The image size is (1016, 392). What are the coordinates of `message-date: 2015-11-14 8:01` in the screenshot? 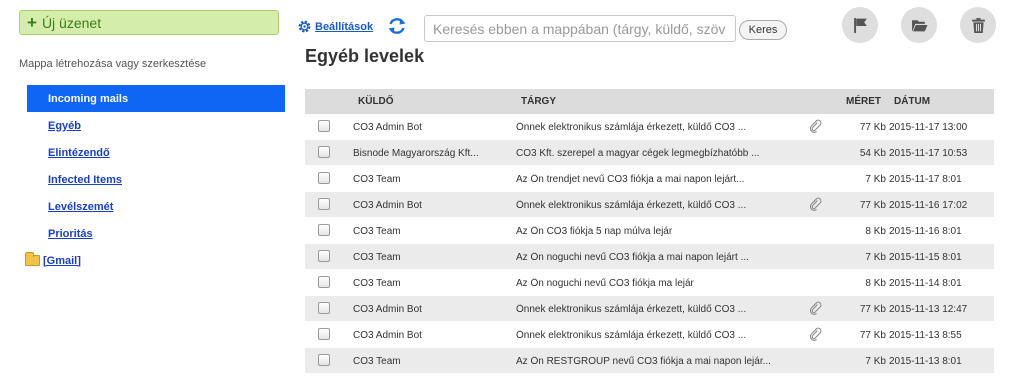 It's located at (925, 283).